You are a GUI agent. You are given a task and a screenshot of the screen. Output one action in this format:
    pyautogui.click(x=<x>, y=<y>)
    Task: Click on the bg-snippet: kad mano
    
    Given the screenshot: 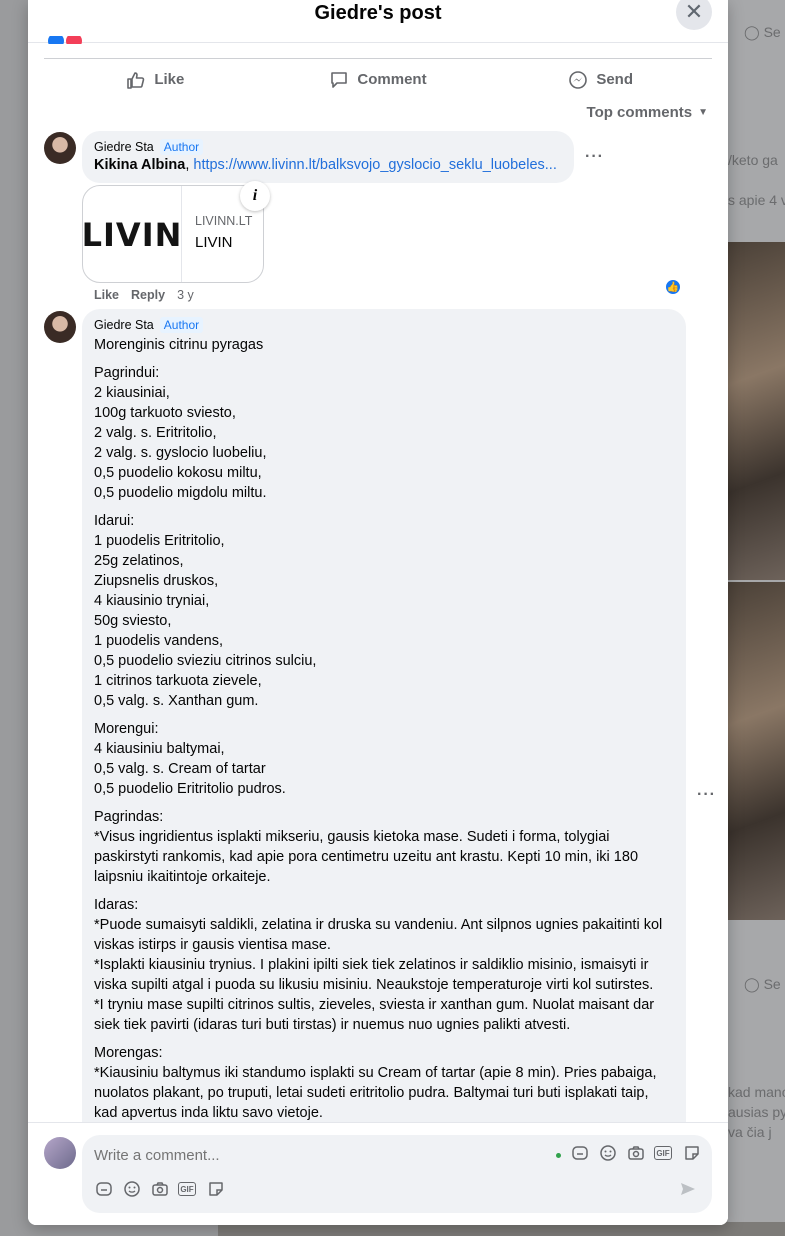 What is the action you would take?
    pyautogui.click(x=756, y=1092)
    